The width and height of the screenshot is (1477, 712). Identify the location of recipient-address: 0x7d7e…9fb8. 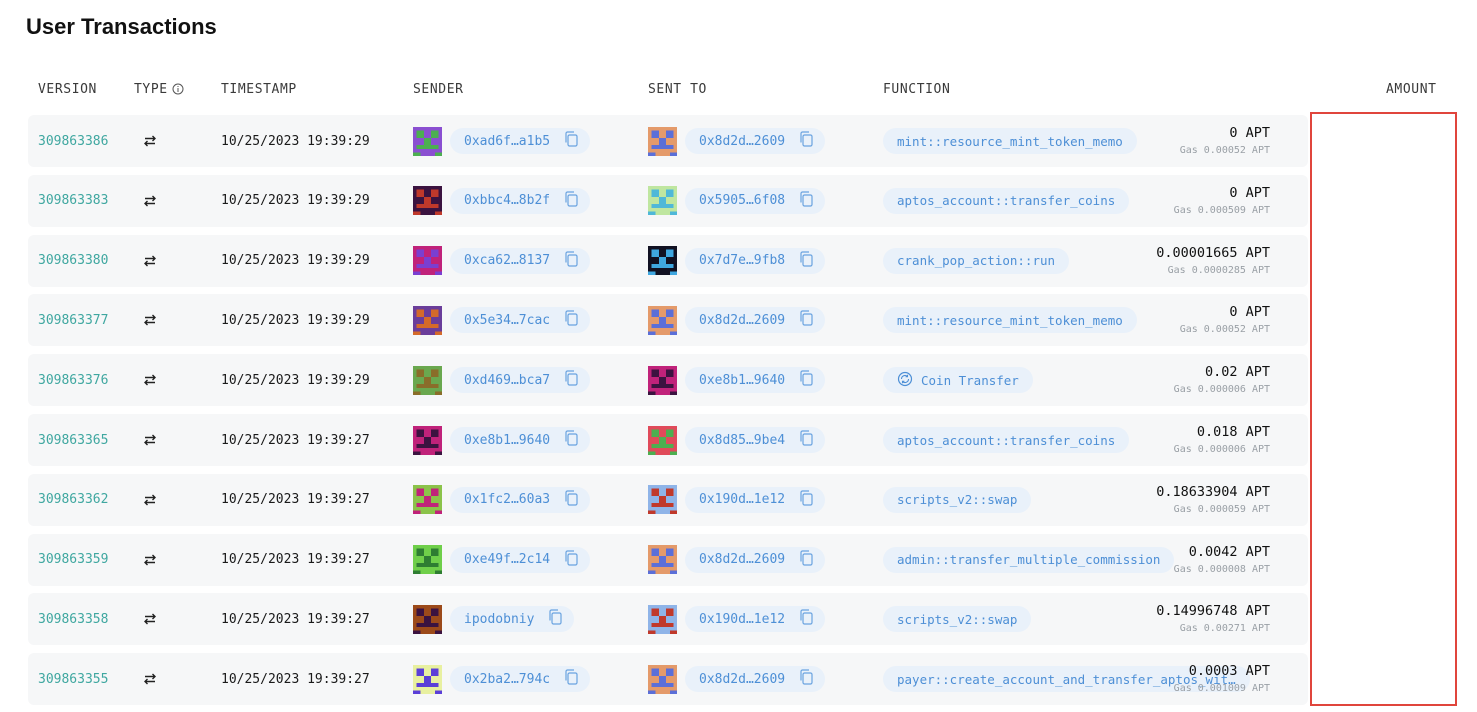
(742, 260).